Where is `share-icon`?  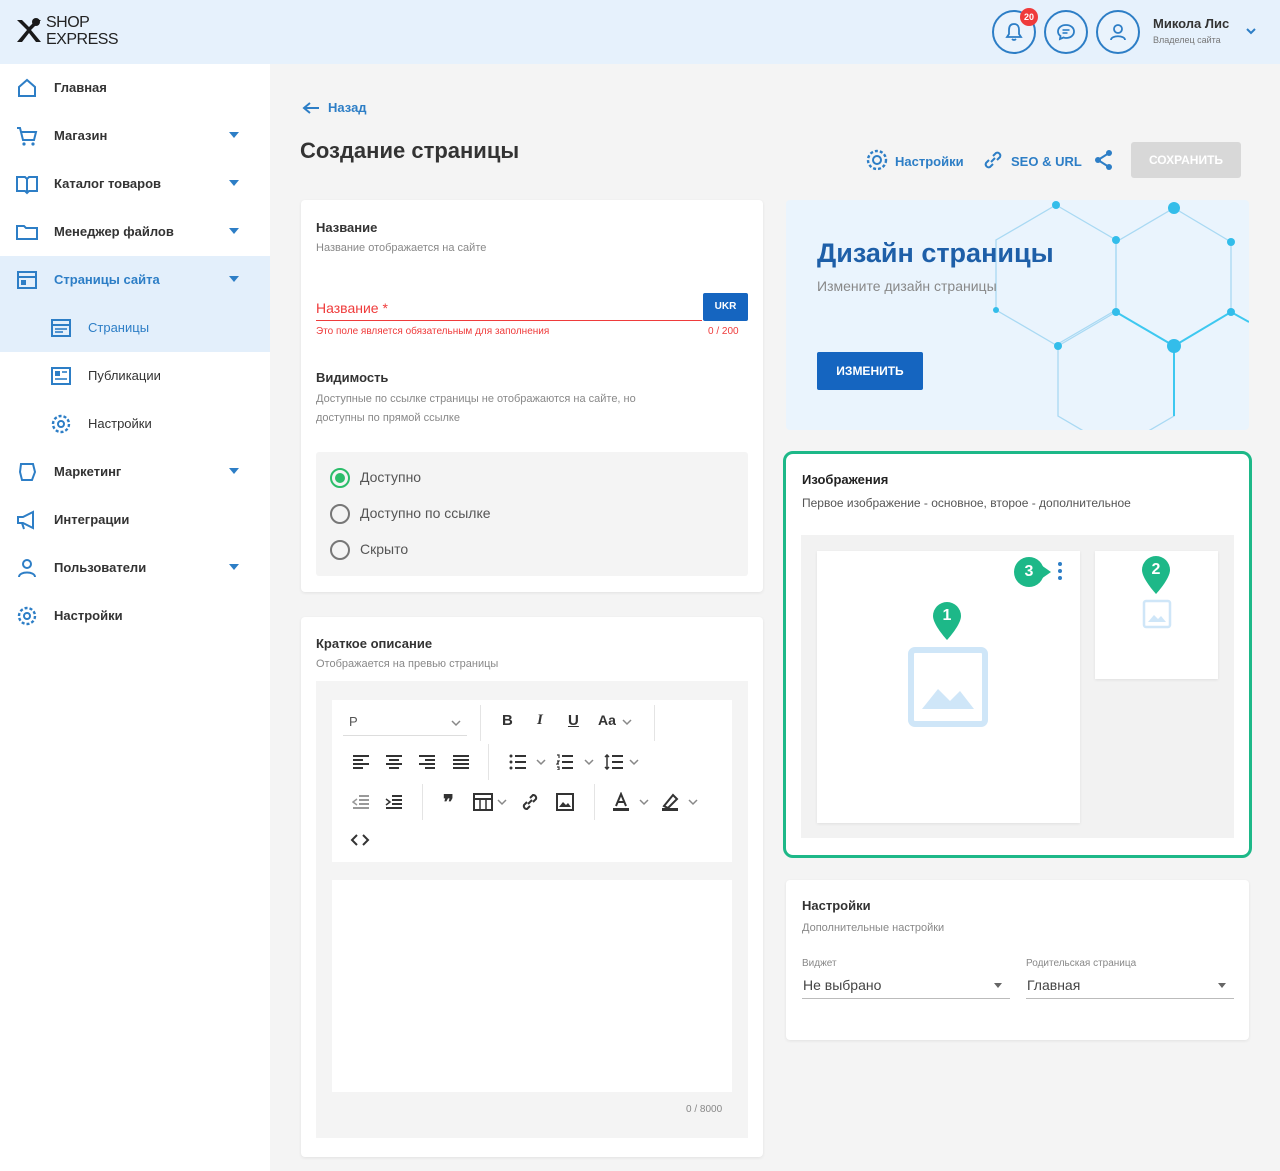 share-icon is located at coordinates (1104, 160).